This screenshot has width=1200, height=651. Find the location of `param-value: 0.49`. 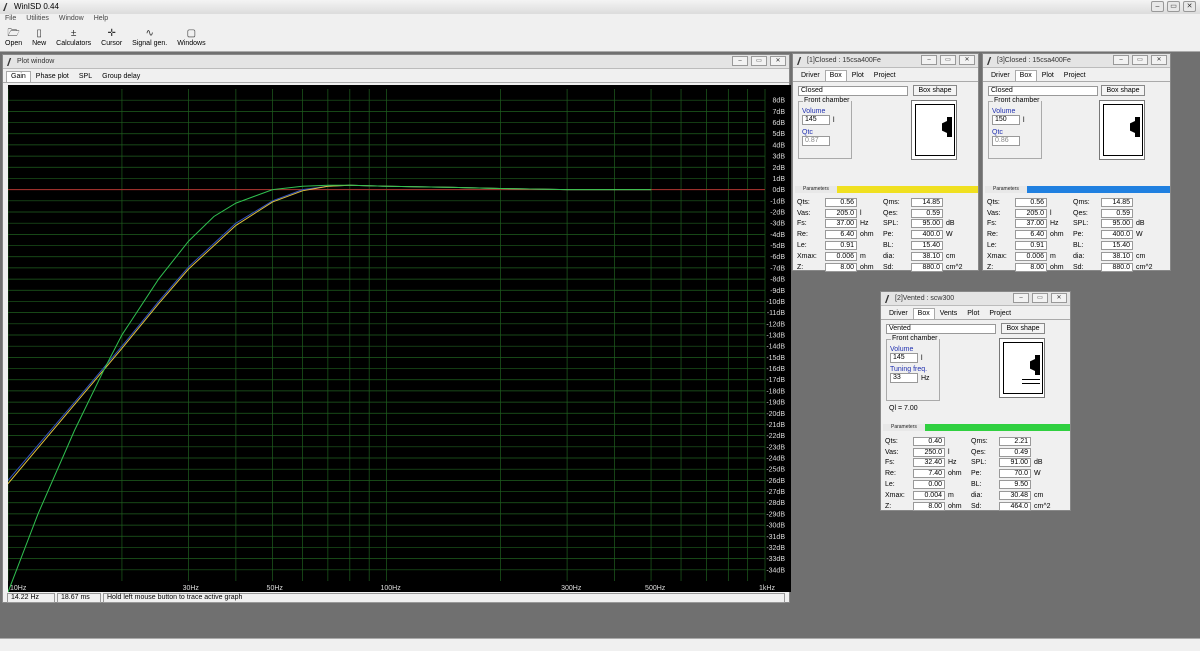

param-value: 0.49 is located at coordinates (1015, 452).